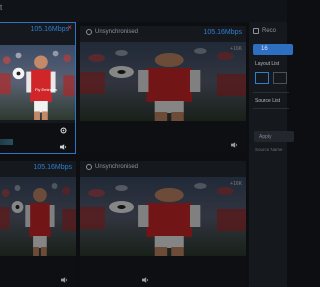 The width and height of the screenshot is (320, 287). I want to click on layout-button: 16, so click(273, 49).